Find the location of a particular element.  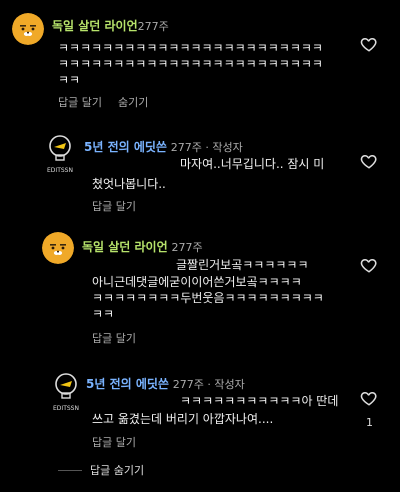

comment-line: ㅋㅋㅋㅋㅋㅋㅋㅋ두번웃음ㅋㅋㅋㅋㅋㅋㅋㅋㅋ is located at coordinates (208, 298).